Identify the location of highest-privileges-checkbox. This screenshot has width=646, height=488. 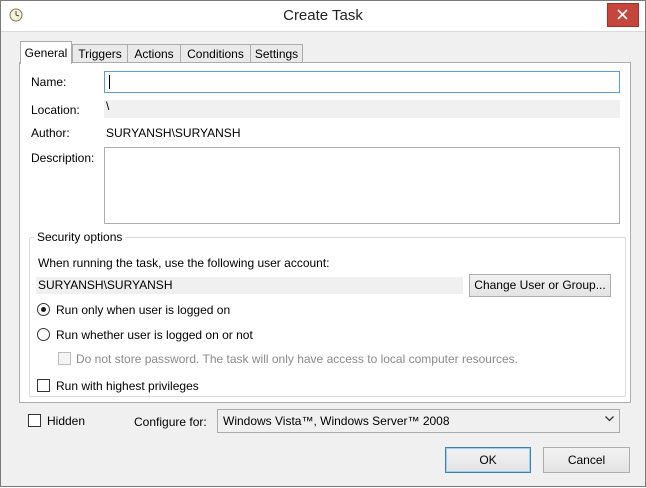
(43, 385).